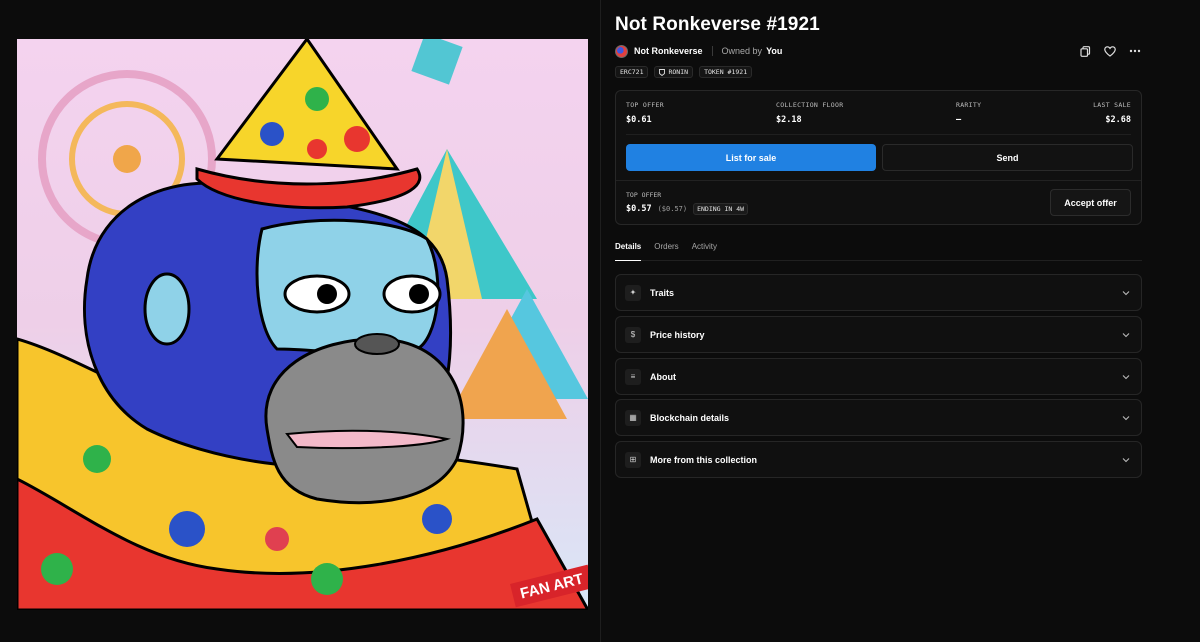  What do you see at coordinates (878, 417) in the screenshot?
I see `section-blockchain-details: ▦ Blockchain details` at bounding box center [878, 417].